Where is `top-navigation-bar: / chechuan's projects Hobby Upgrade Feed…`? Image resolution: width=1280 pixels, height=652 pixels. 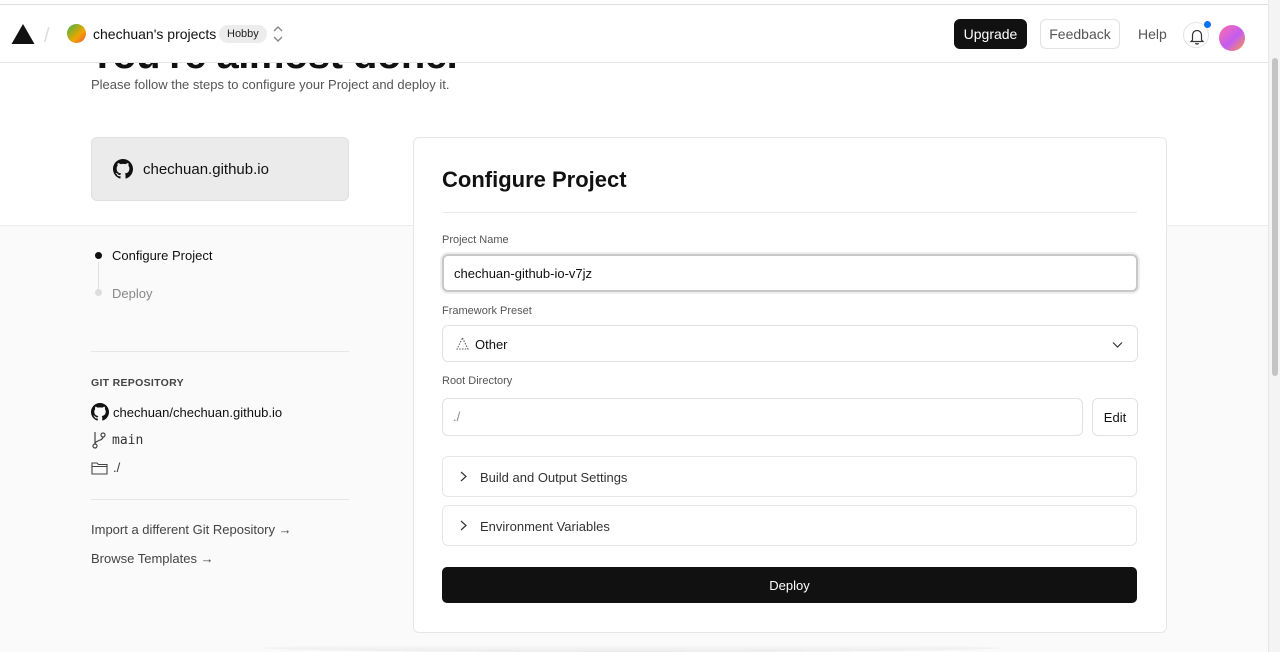
top-navigation-bar: / chechuan's projects Hobby Upgrade Feed… is located at coordinates (634, 33).